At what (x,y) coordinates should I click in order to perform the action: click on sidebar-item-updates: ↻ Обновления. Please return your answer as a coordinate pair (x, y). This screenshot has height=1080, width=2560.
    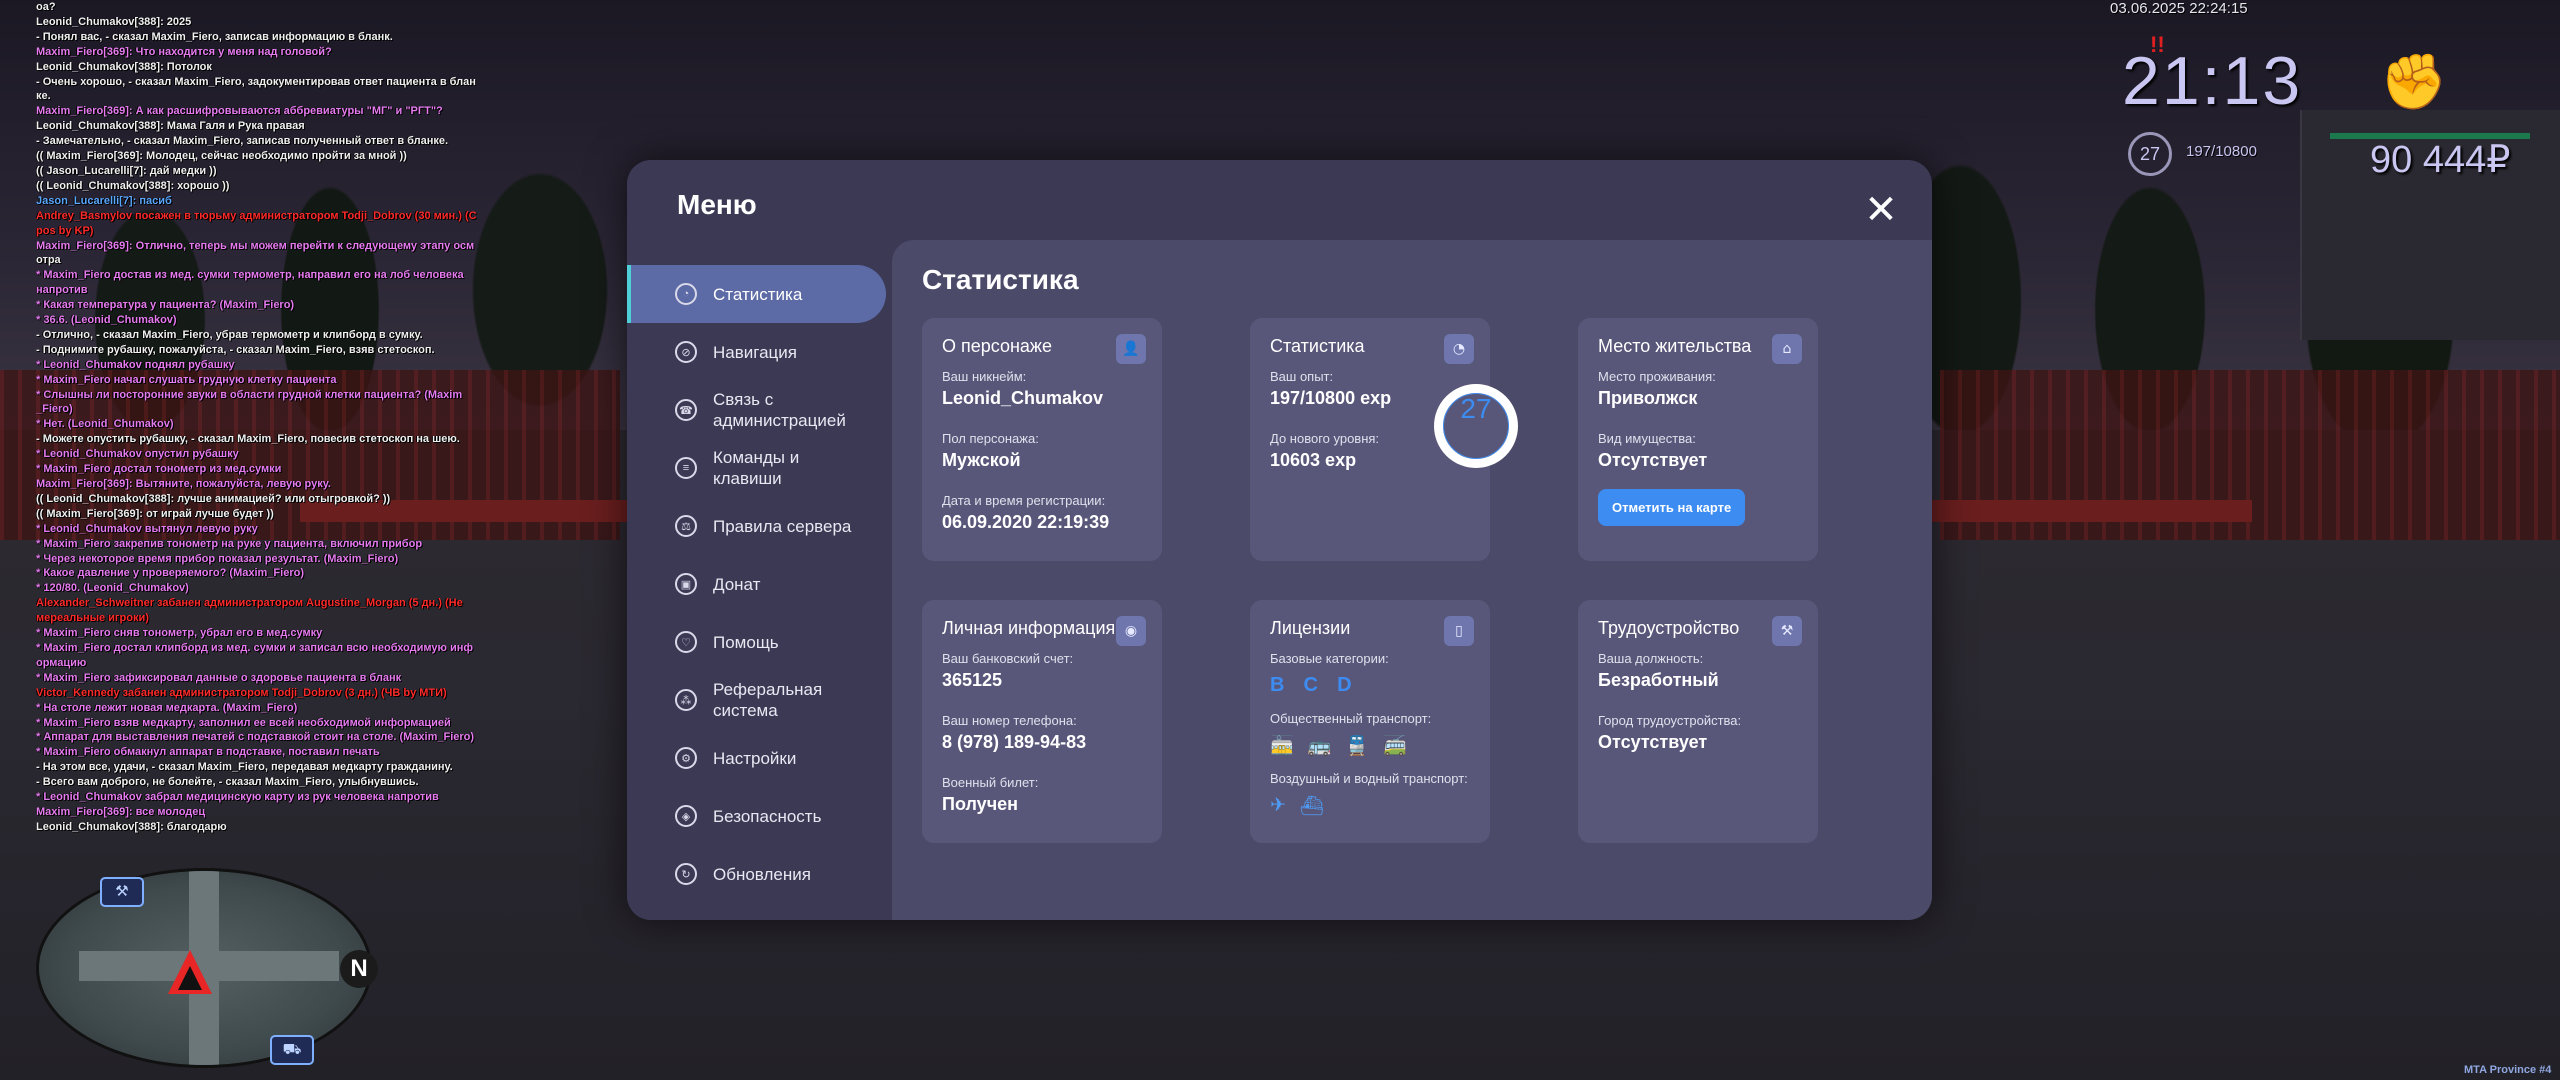
    Looking at the image, I should click on (759, 874).